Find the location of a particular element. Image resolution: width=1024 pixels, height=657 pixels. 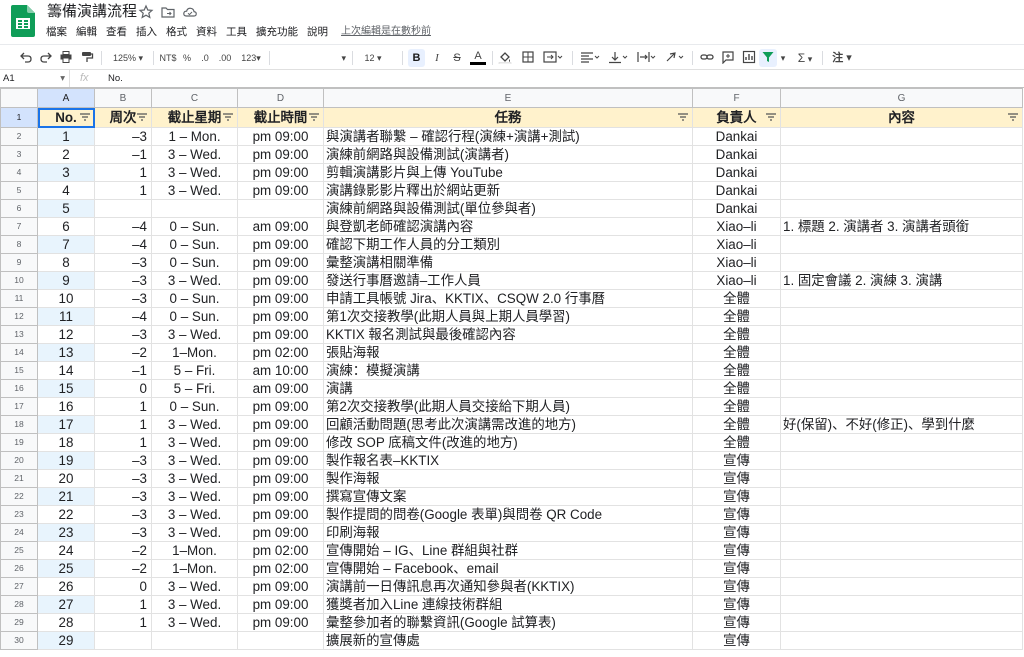

cell-weekday: 1–Mon. is located at coordinates (194, 550).